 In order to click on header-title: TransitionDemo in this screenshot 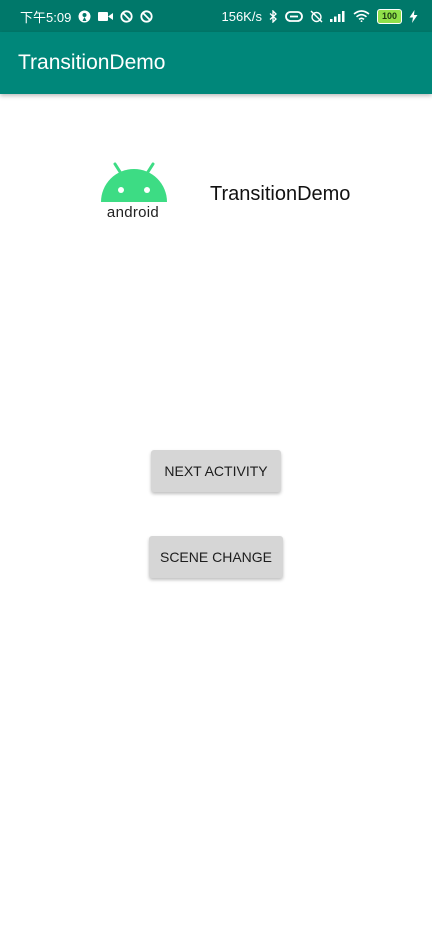, I will do `click(280, 194)`.